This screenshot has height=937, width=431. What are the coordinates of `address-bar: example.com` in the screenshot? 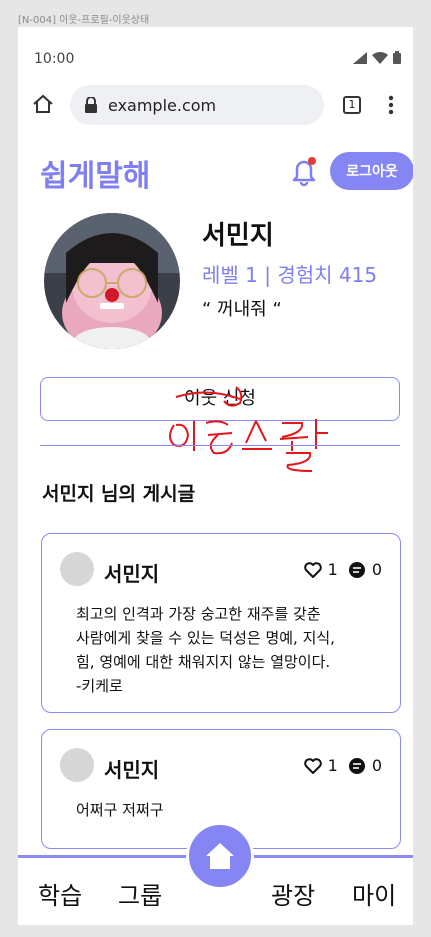 It's located at (197, 105).